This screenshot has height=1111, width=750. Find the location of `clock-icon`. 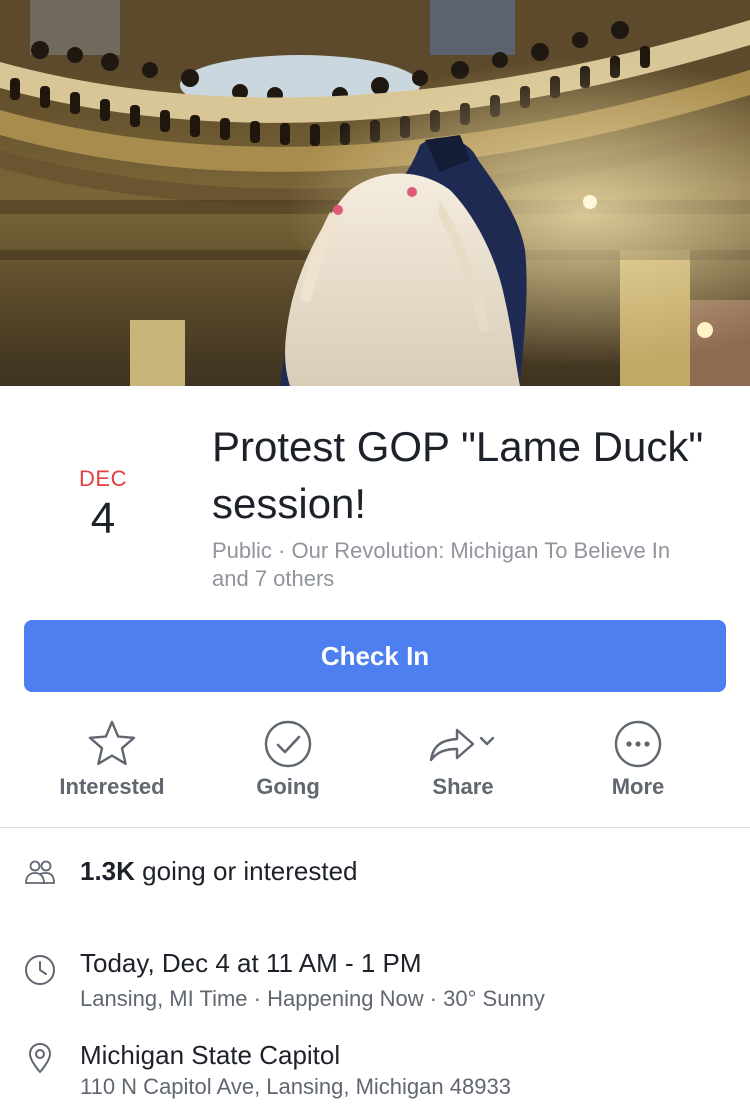

clock-icon is located at coordinates (40, 970).